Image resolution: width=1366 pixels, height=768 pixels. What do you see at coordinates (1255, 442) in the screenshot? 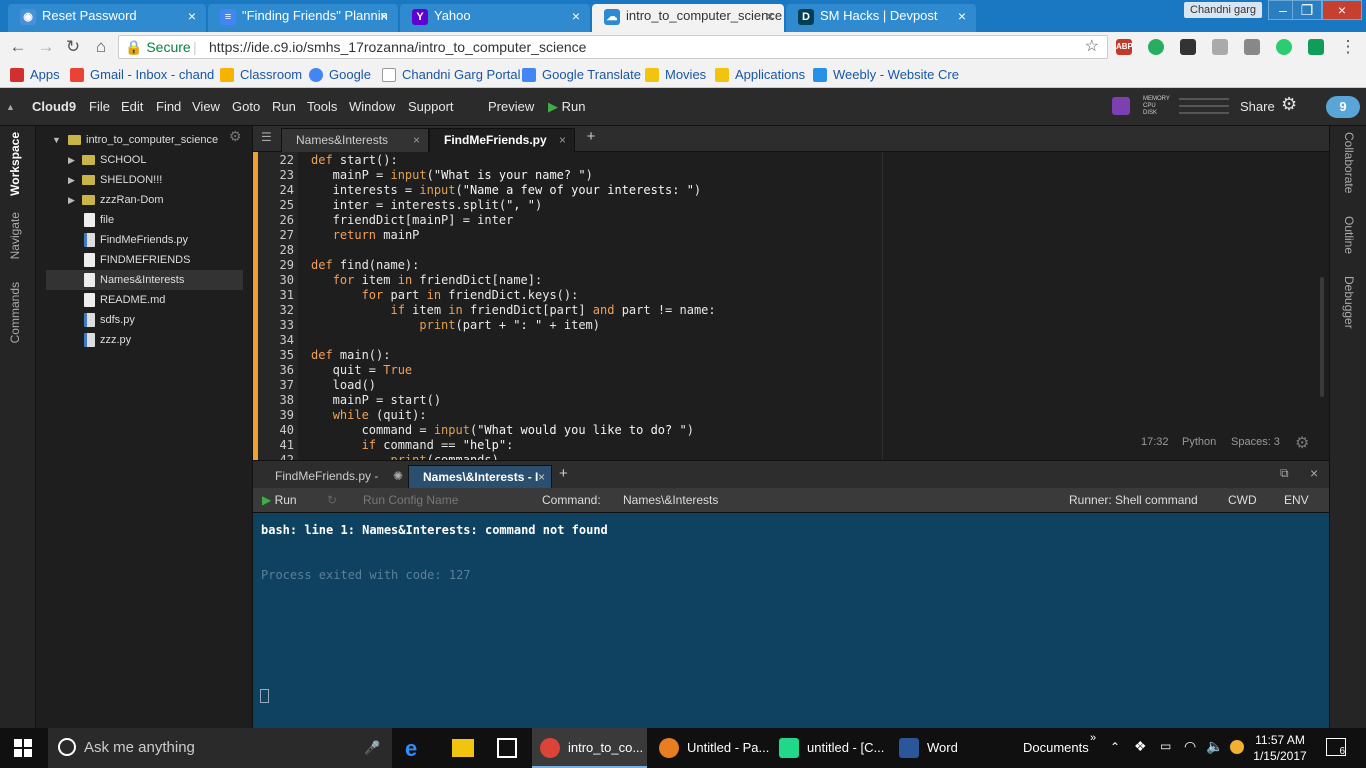
I see `indent-setting: Spaces: 3` at bounding box center [1255, 442].